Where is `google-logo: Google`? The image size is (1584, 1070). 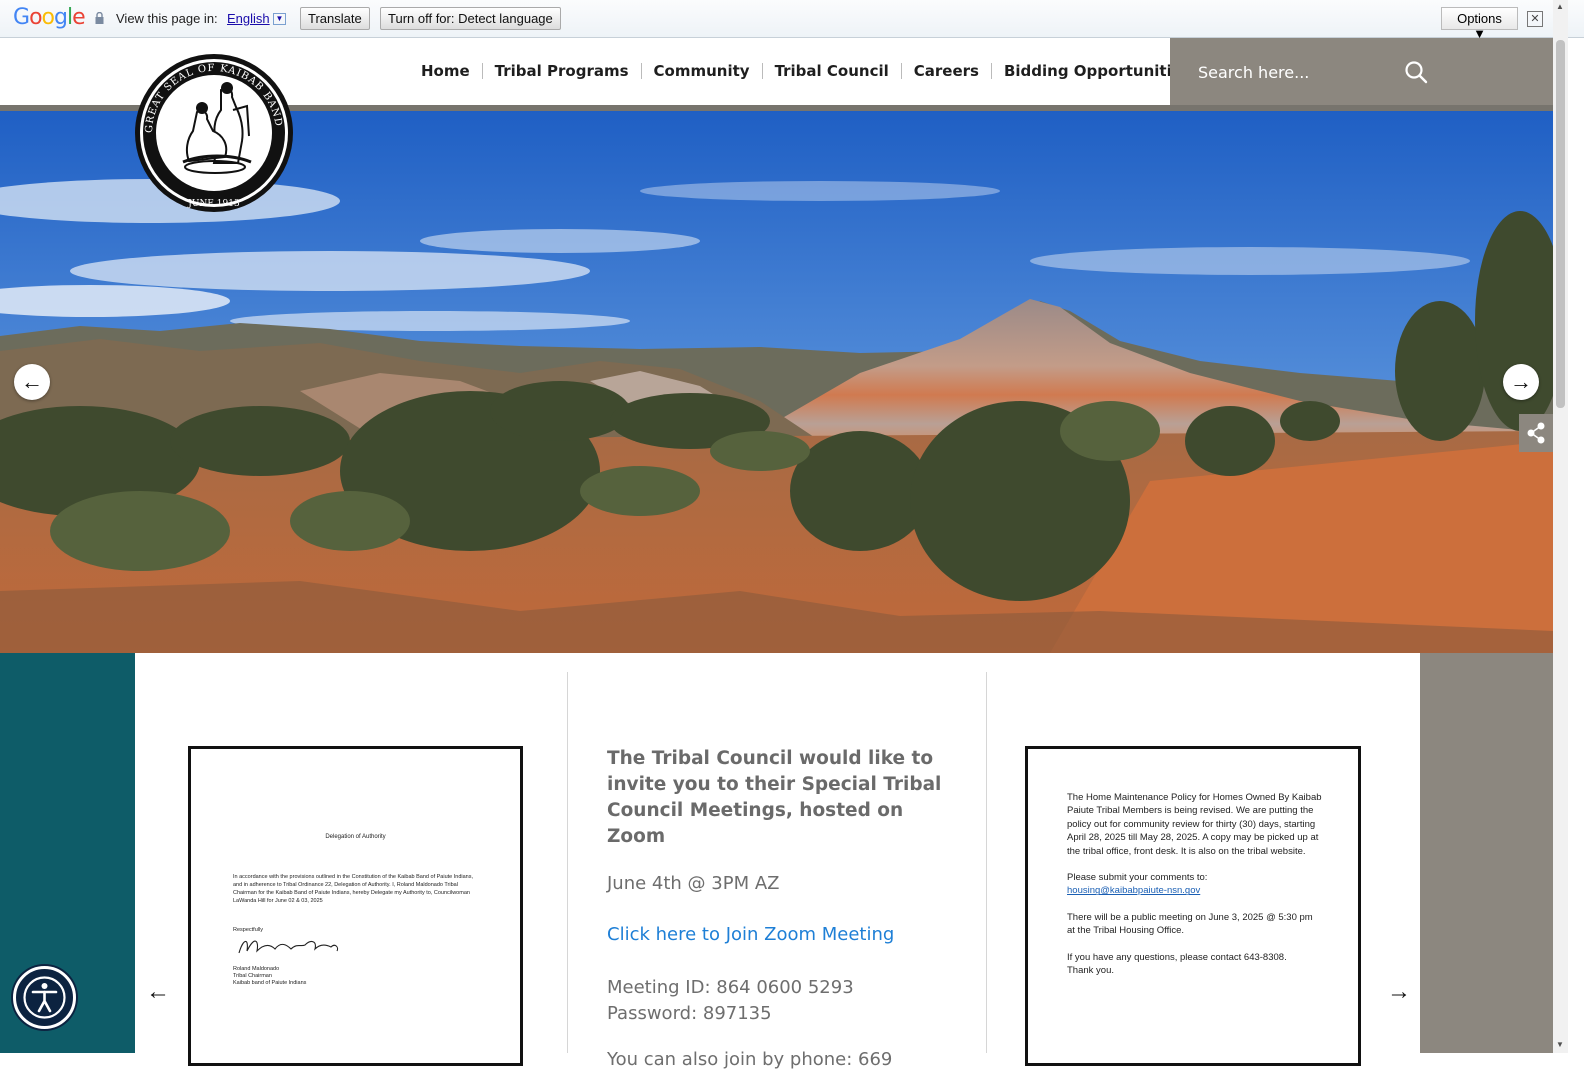
google-logo: Google is located at coordinates (49, 17).